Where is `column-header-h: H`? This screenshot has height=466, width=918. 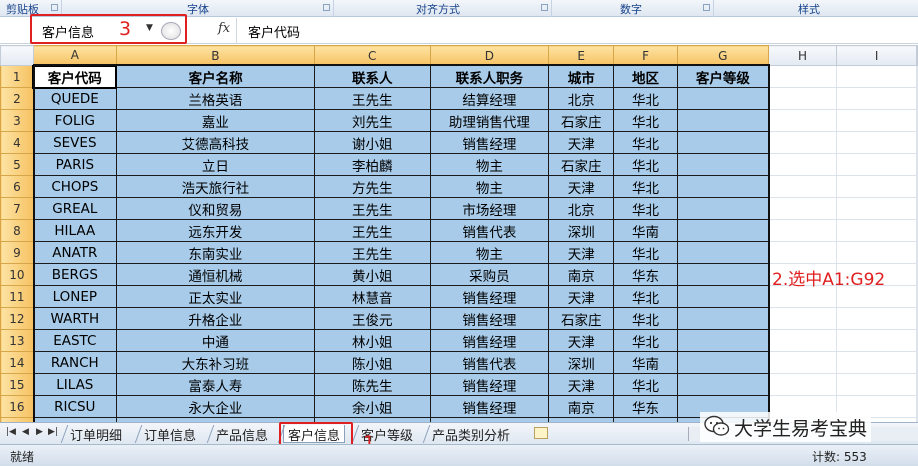
column-header-h: H is located at coordinates (802, 55).